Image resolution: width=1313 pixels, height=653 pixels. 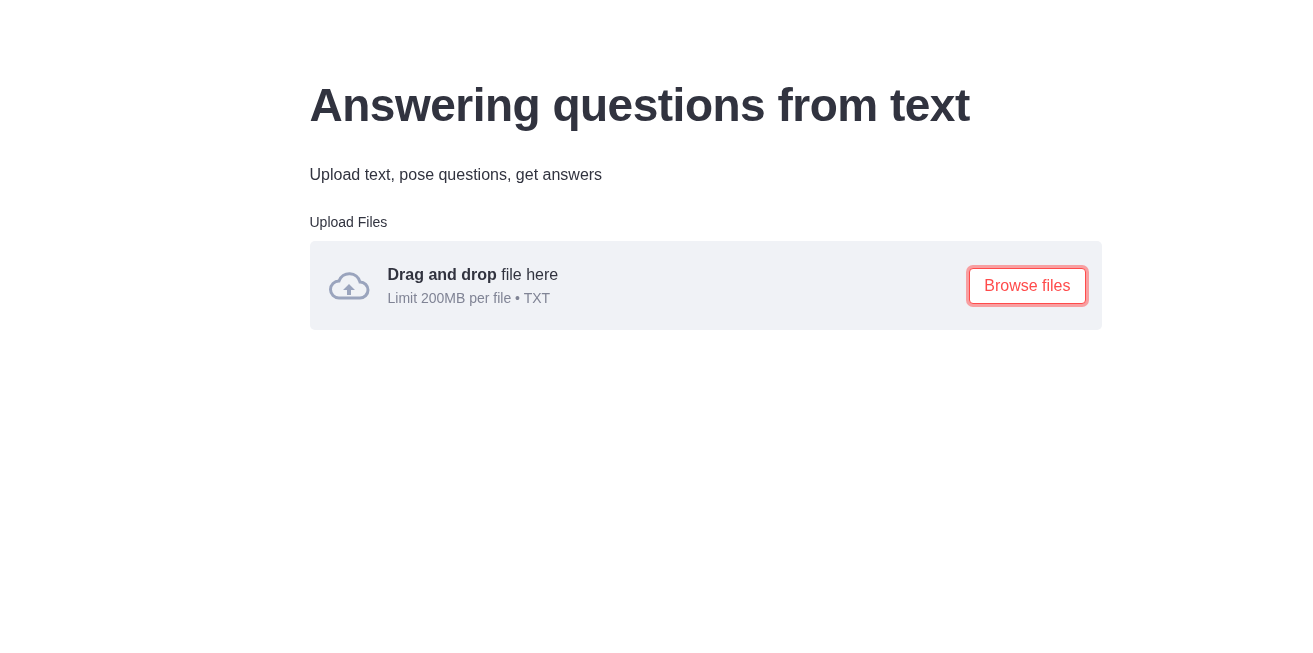 What do you see at coordinates (456, 175) in the screenshot?
I see `subtitle: Upload text, pose questions, get answers` at bounding box center [456, 175].